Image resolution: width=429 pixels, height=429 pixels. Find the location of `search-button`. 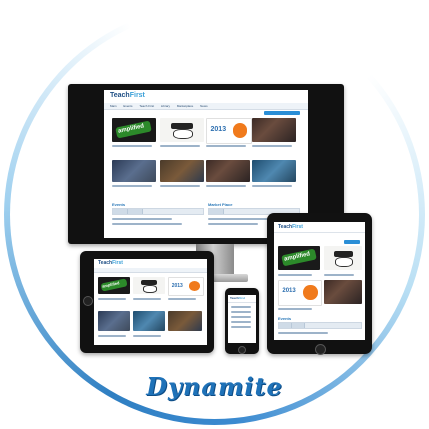

search-button is located at coordinates (282, 113).